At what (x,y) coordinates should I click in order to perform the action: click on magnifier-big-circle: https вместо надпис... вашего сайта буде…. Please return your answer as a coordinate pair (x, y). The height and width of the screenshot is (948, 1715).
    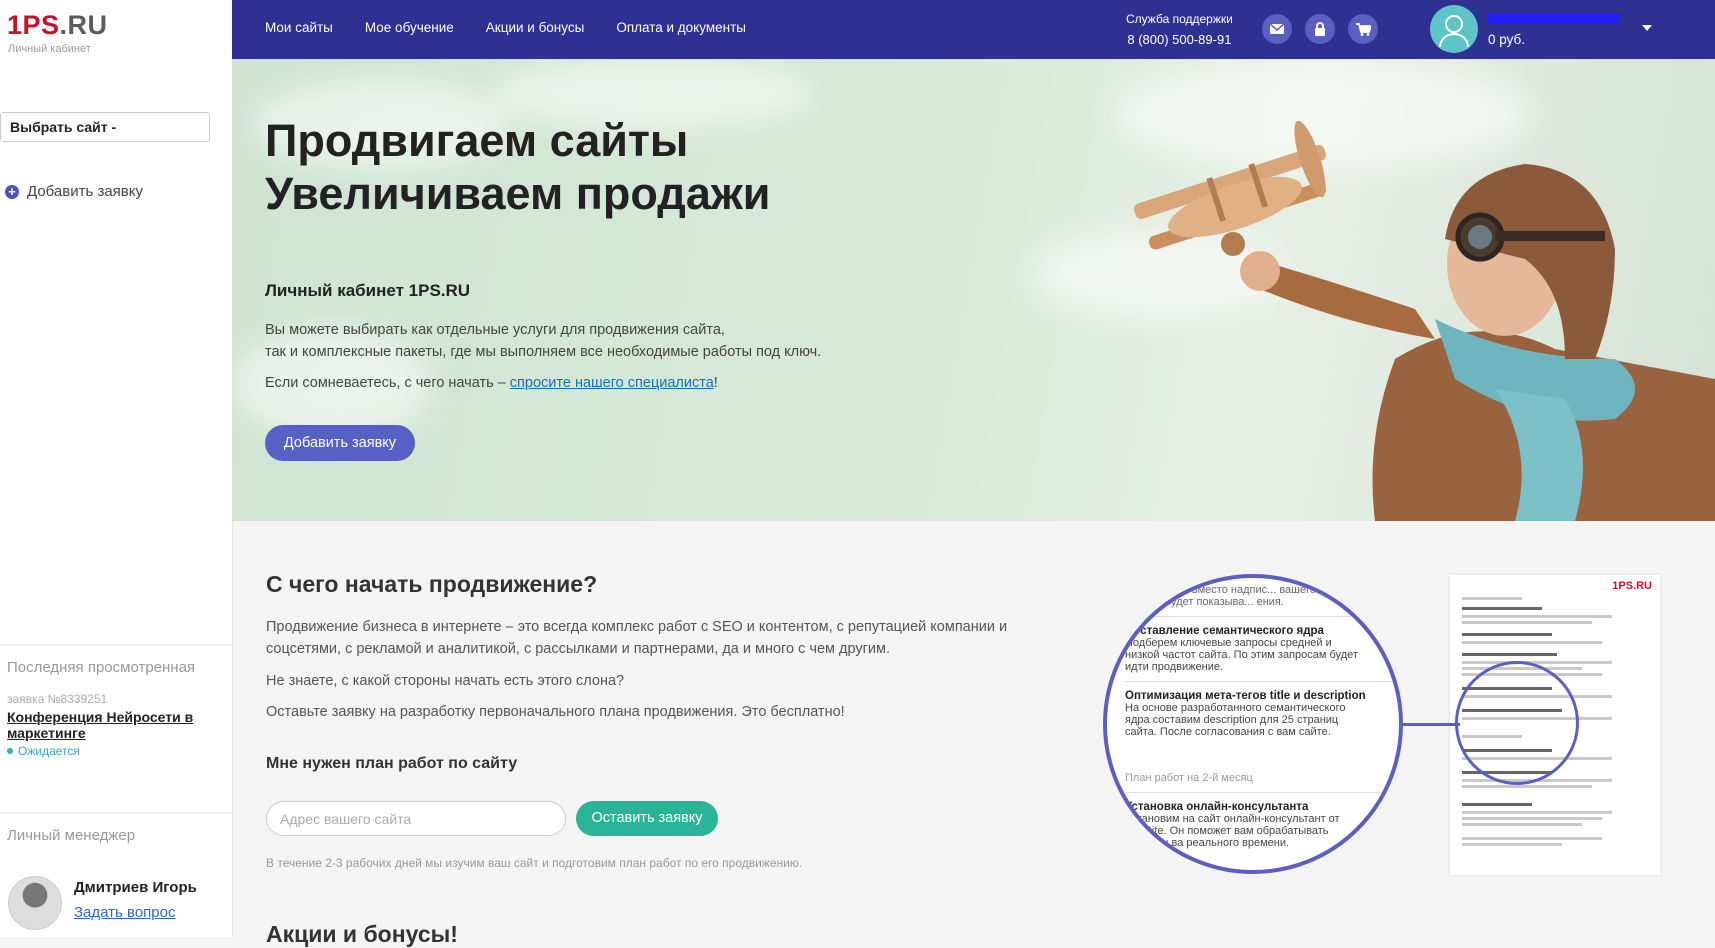
    Looking at the image, I should click on (1253, 724).